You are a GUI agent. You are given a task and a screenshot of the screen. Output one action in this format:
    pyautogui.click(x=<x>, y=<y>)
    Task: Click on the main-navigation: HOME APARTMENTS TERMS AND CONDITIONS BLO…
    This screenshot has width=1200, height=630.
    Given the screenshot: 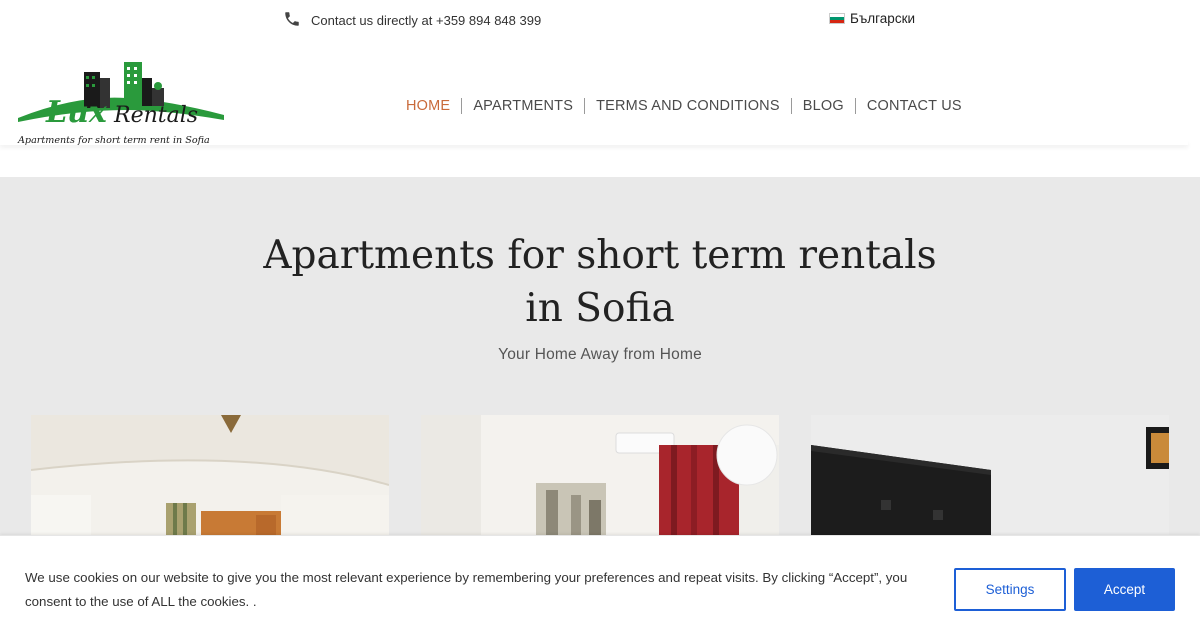 What is the action you would take?
    pyautogui.click(x=684, y=106)
    